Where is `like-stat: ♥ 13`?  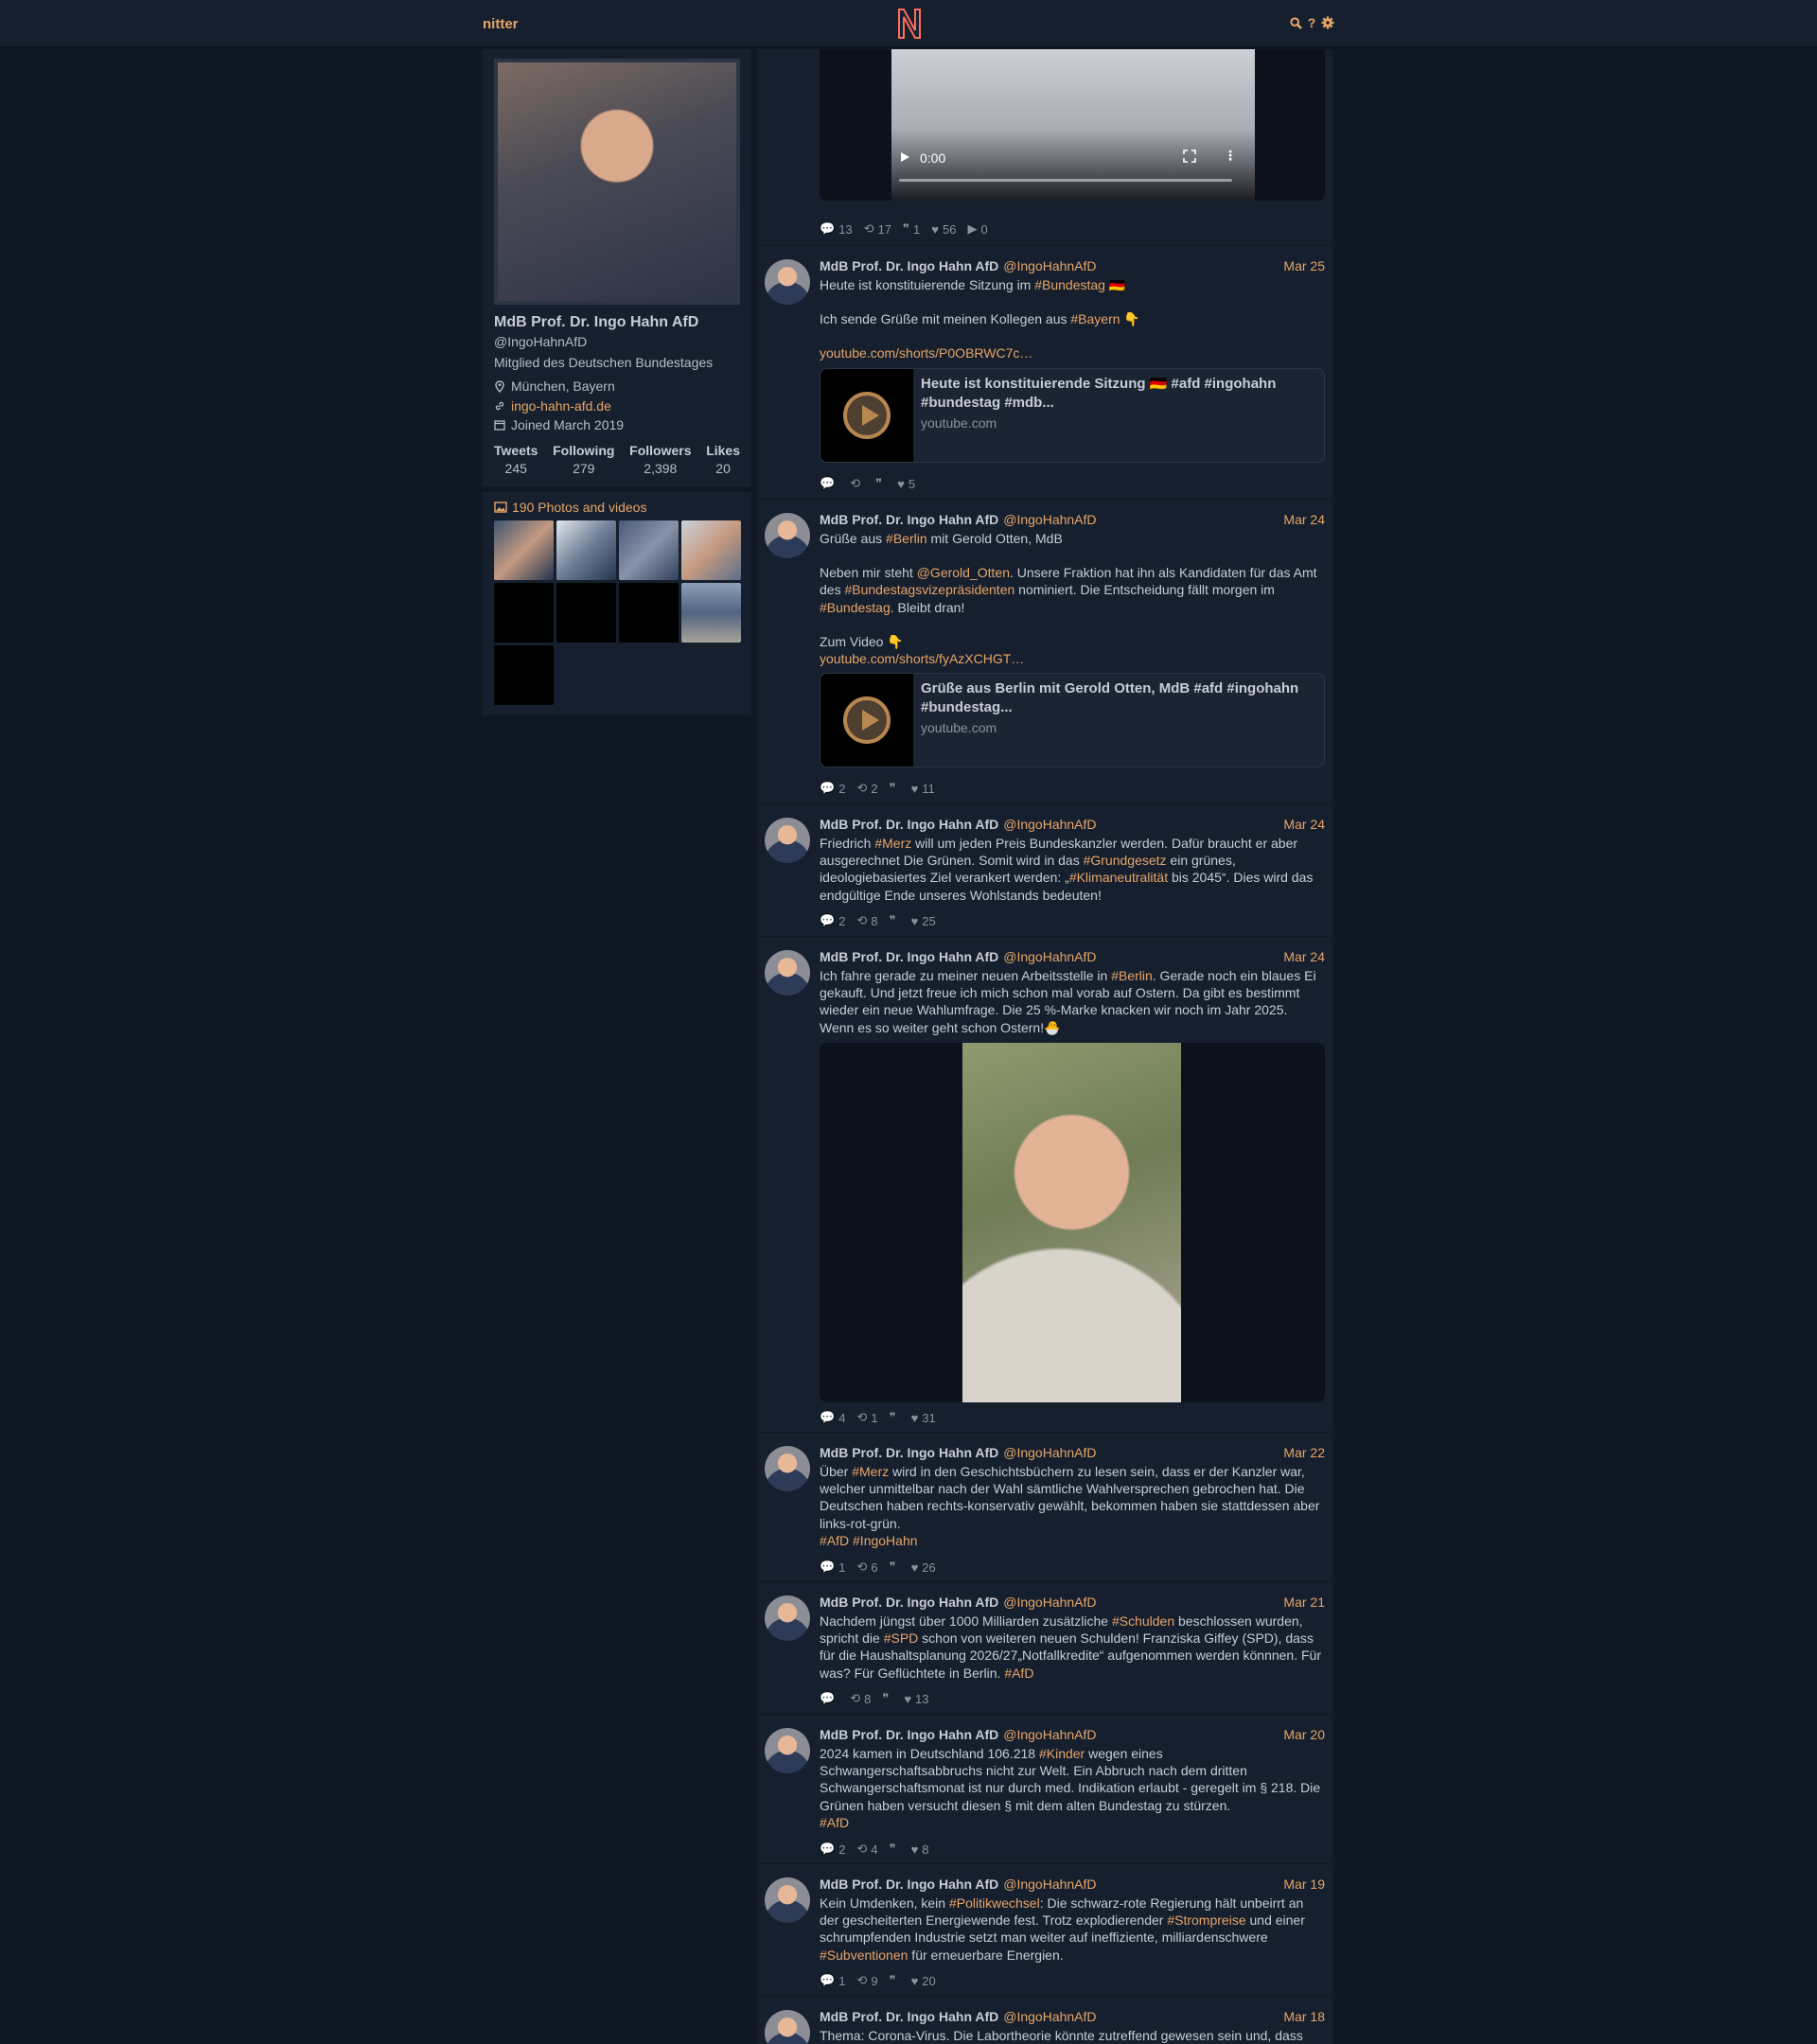
like-stat: ♥ 13 is located at coordinates (916, 1698).